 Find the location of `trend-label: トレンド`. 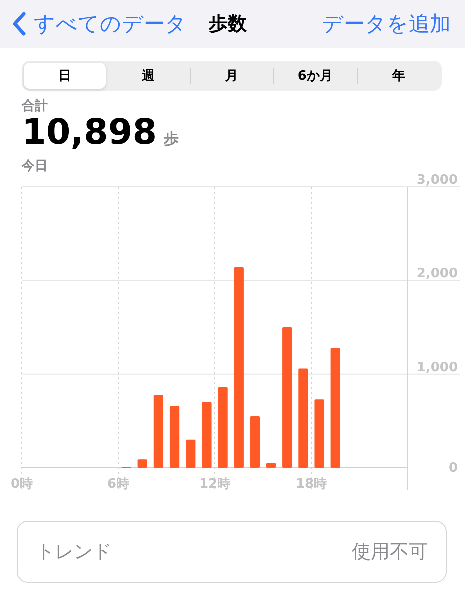

trend-label: トレンド is located at coordinates (74, 552).